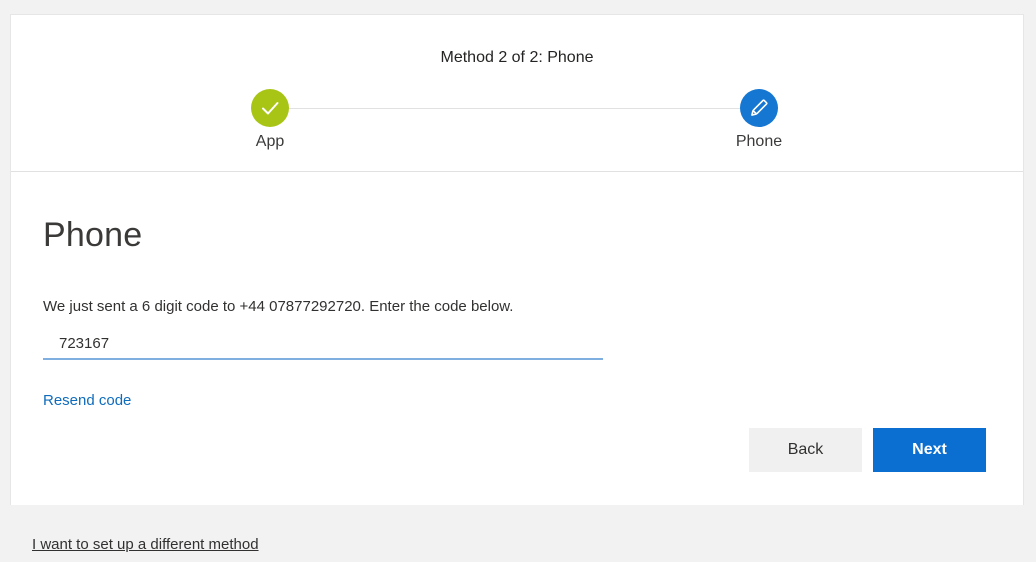  I want to click on progress-line, so click(525, 108).